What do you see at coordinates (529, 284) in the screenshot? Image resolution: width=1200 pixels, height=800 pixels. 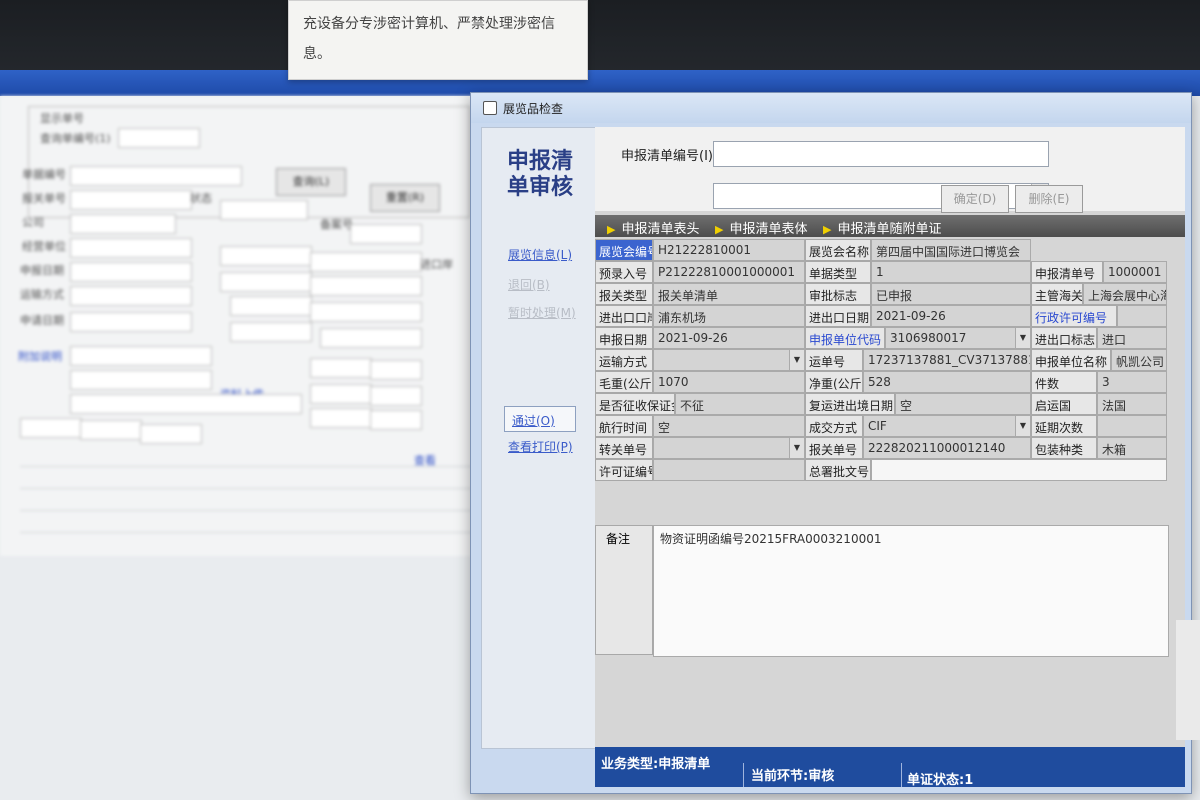 I see `return-link: 退回(B)` at bounding box center [529, 284].